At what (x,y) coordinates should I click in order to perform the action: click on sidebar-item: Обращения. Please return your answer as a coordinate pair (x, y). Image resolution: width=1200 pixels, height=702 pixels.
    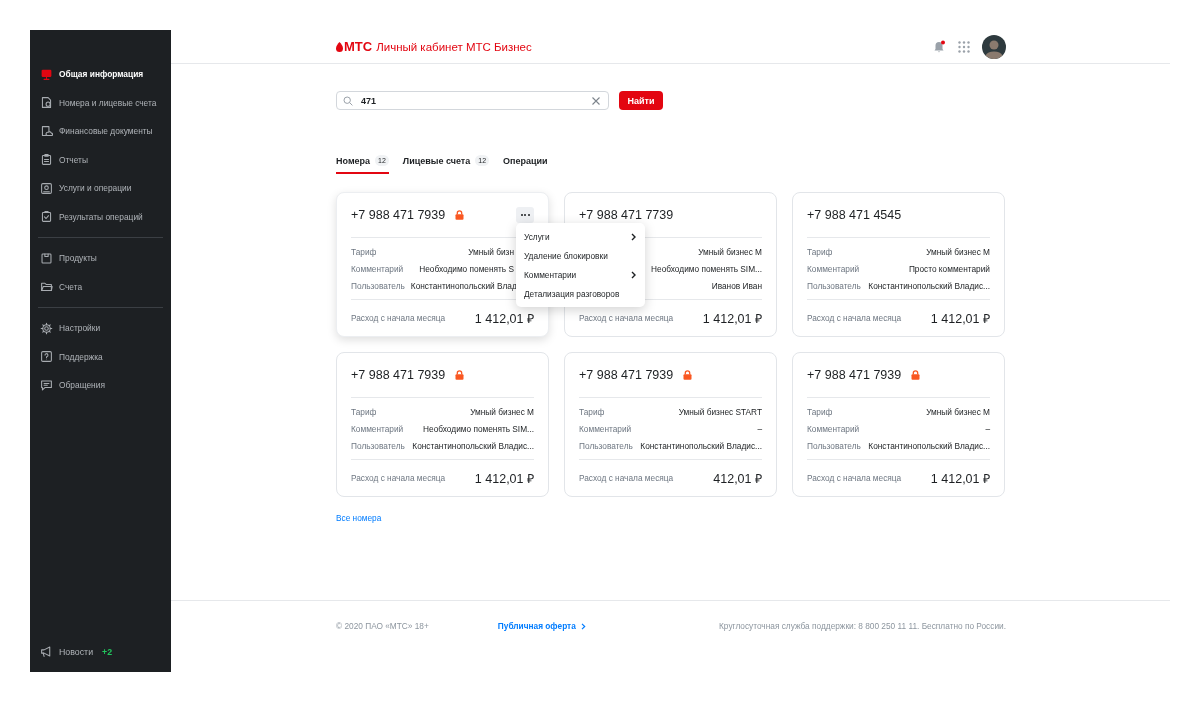
    Looking at the image, I should click on (100, 385).